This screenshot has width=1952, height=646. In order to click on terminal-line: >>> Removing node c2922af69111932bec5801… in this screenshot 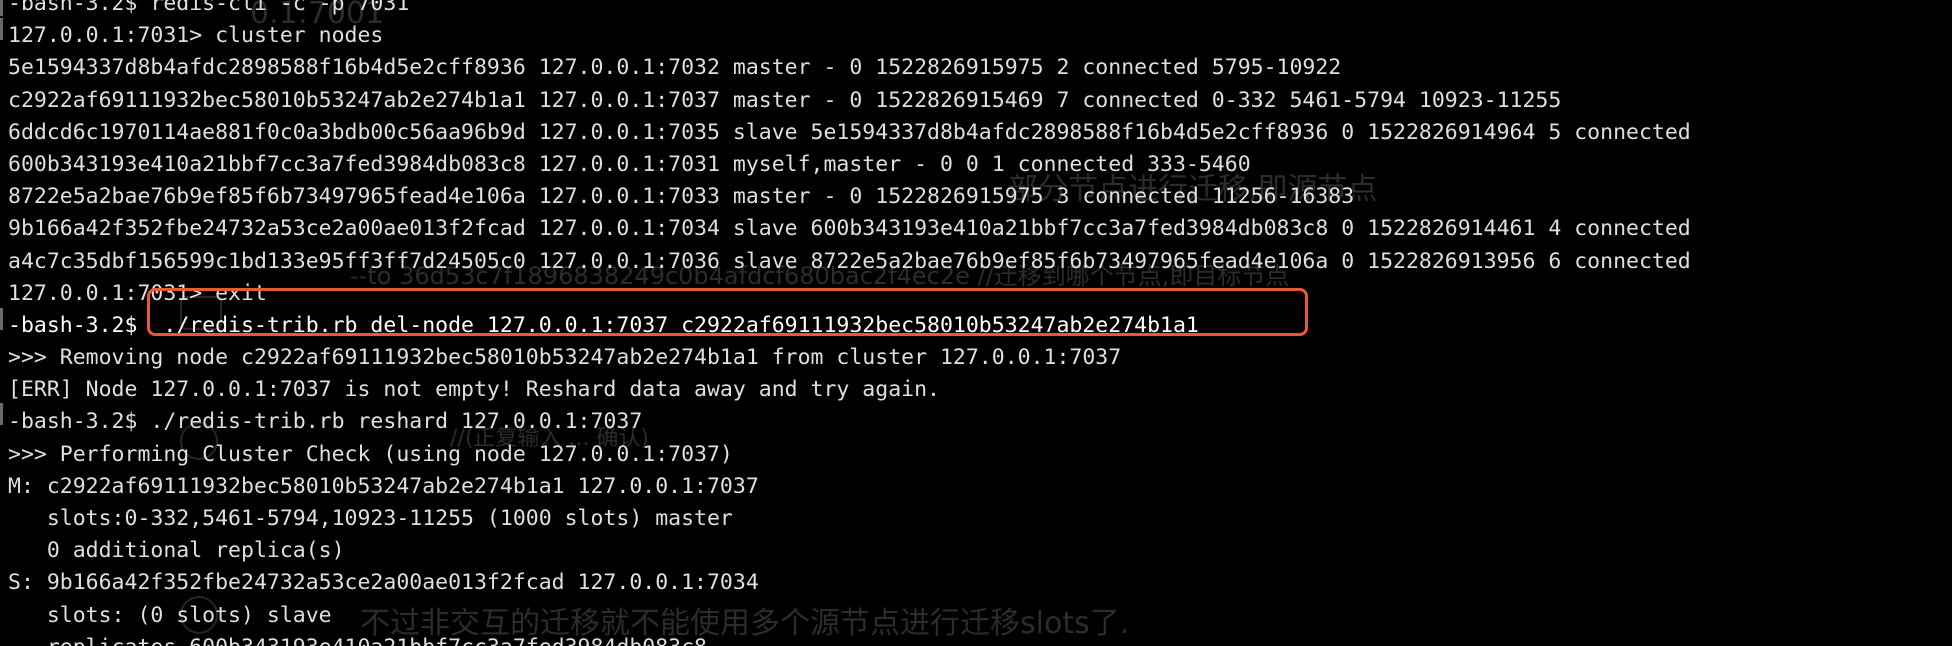, I will do `click(565, 358)`.